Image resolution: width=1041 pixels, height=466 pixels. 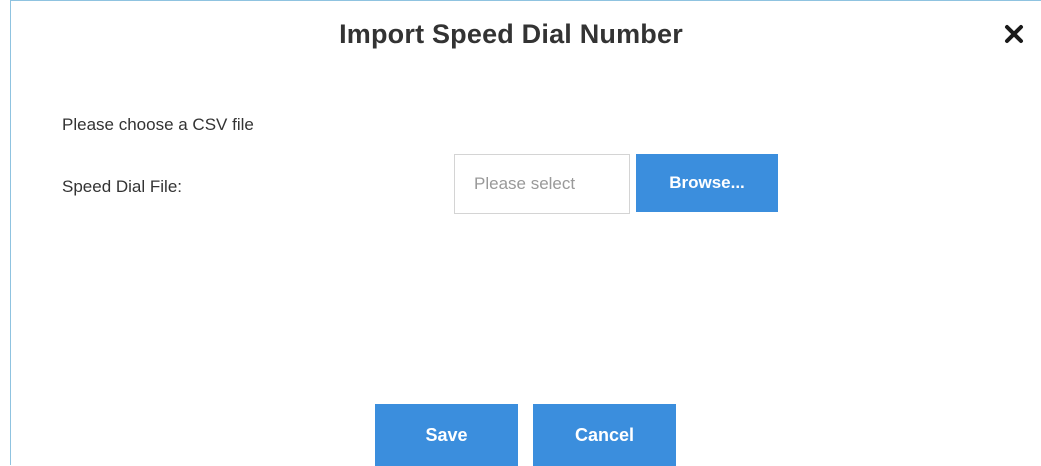 I want to click on save-button: Save, so click(x=446, y=435).